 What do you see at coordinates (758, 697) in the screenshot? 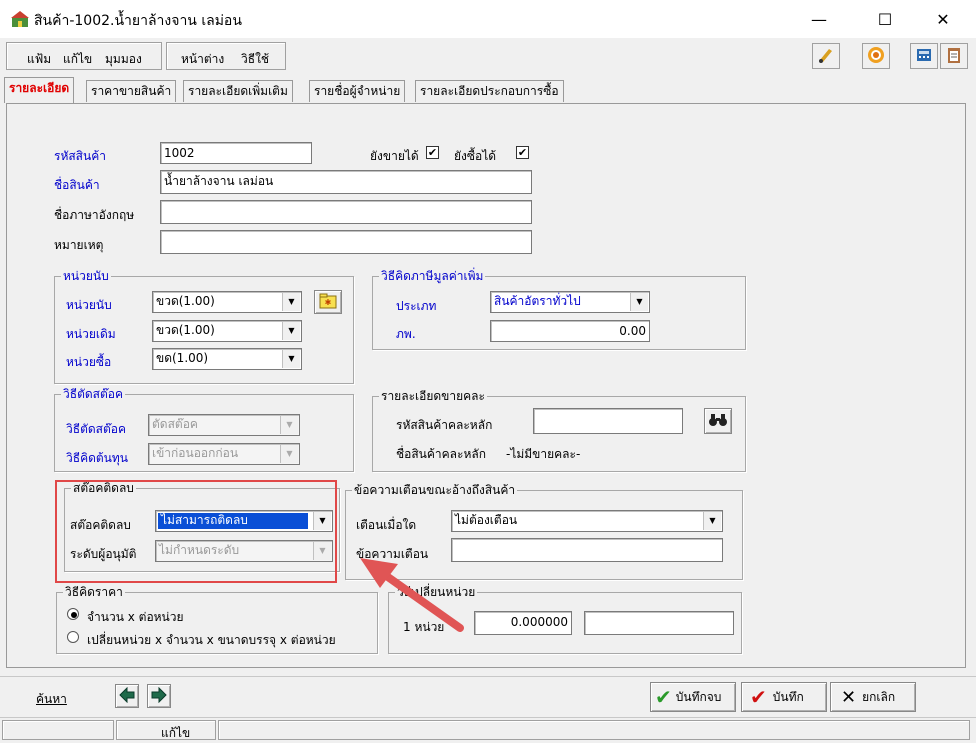
I see `checkmark-red-icon: ✔` at bounding box center [758, 697].